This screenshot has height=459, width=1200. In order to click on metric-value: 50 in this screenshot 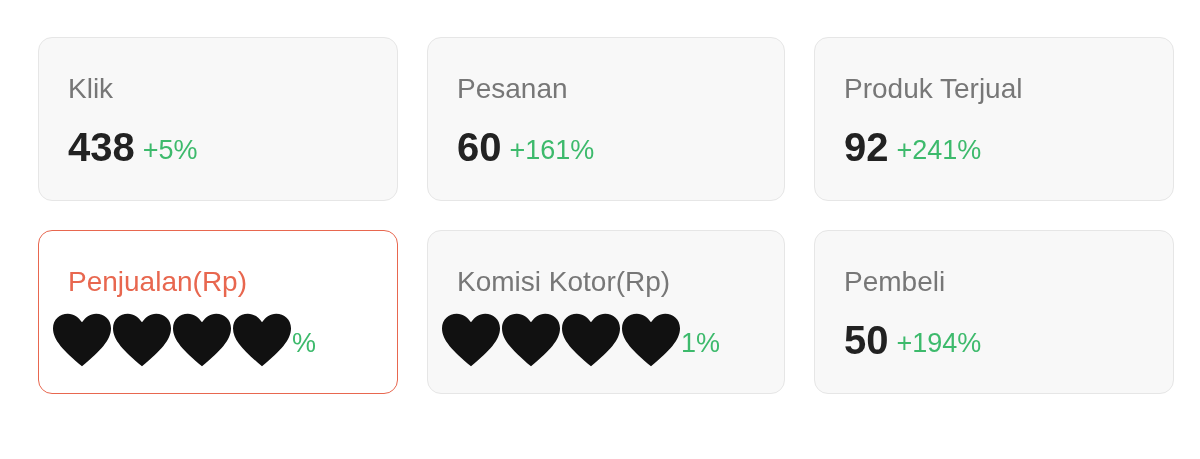, I will do `click(866, 340)`.